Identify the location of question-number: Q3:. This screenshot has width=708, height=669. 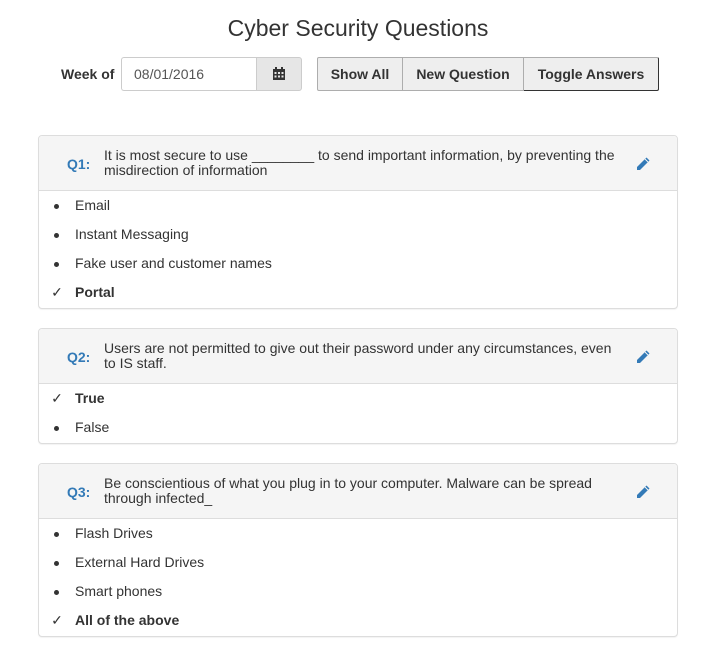
(79, 492).